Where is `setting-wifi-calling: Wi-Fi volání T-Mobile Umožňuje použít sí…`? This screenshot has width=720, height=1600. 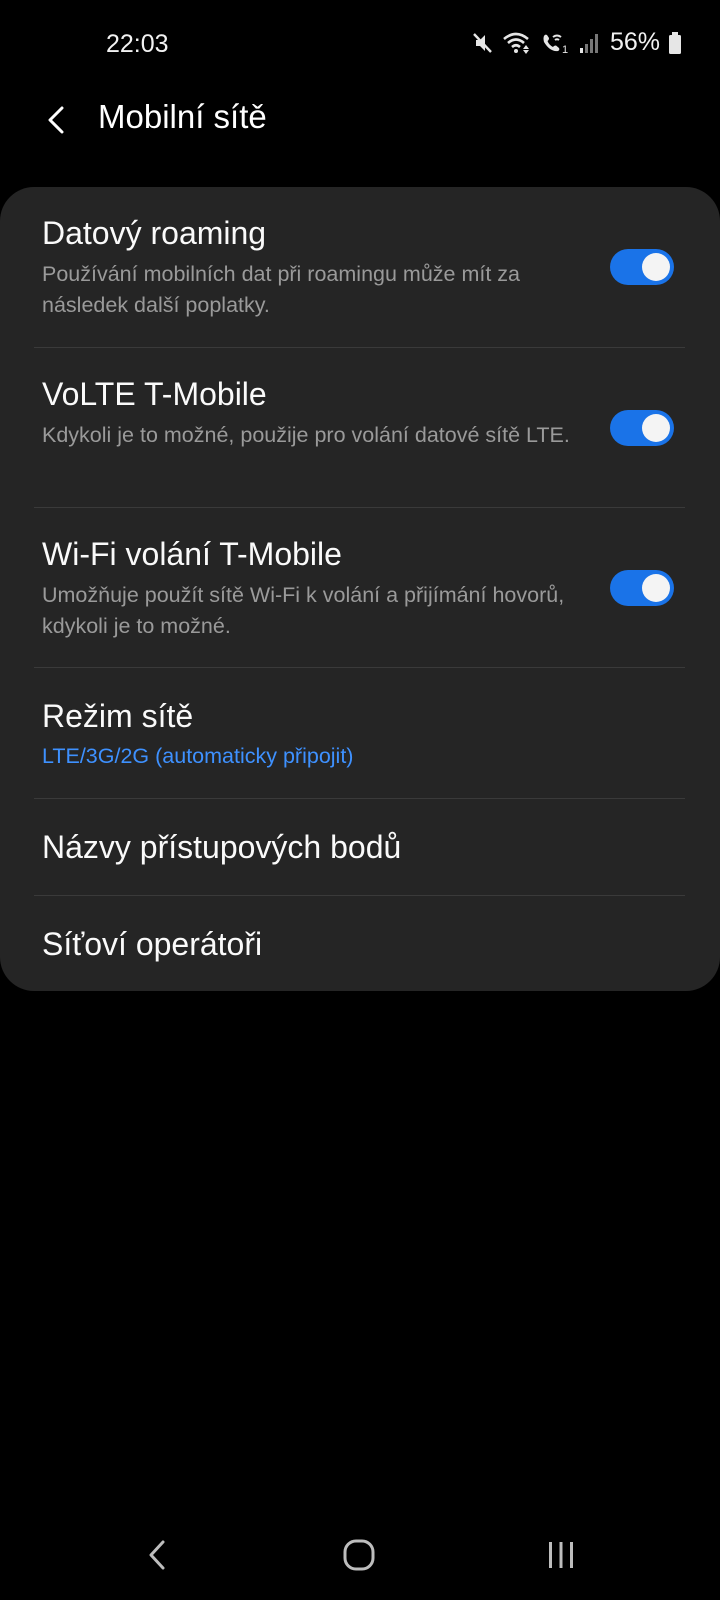
setting-wifi-calling: Wi-Fi volání T-Mobile Umožňuje použít sí… is located at coordinates (360, 587).